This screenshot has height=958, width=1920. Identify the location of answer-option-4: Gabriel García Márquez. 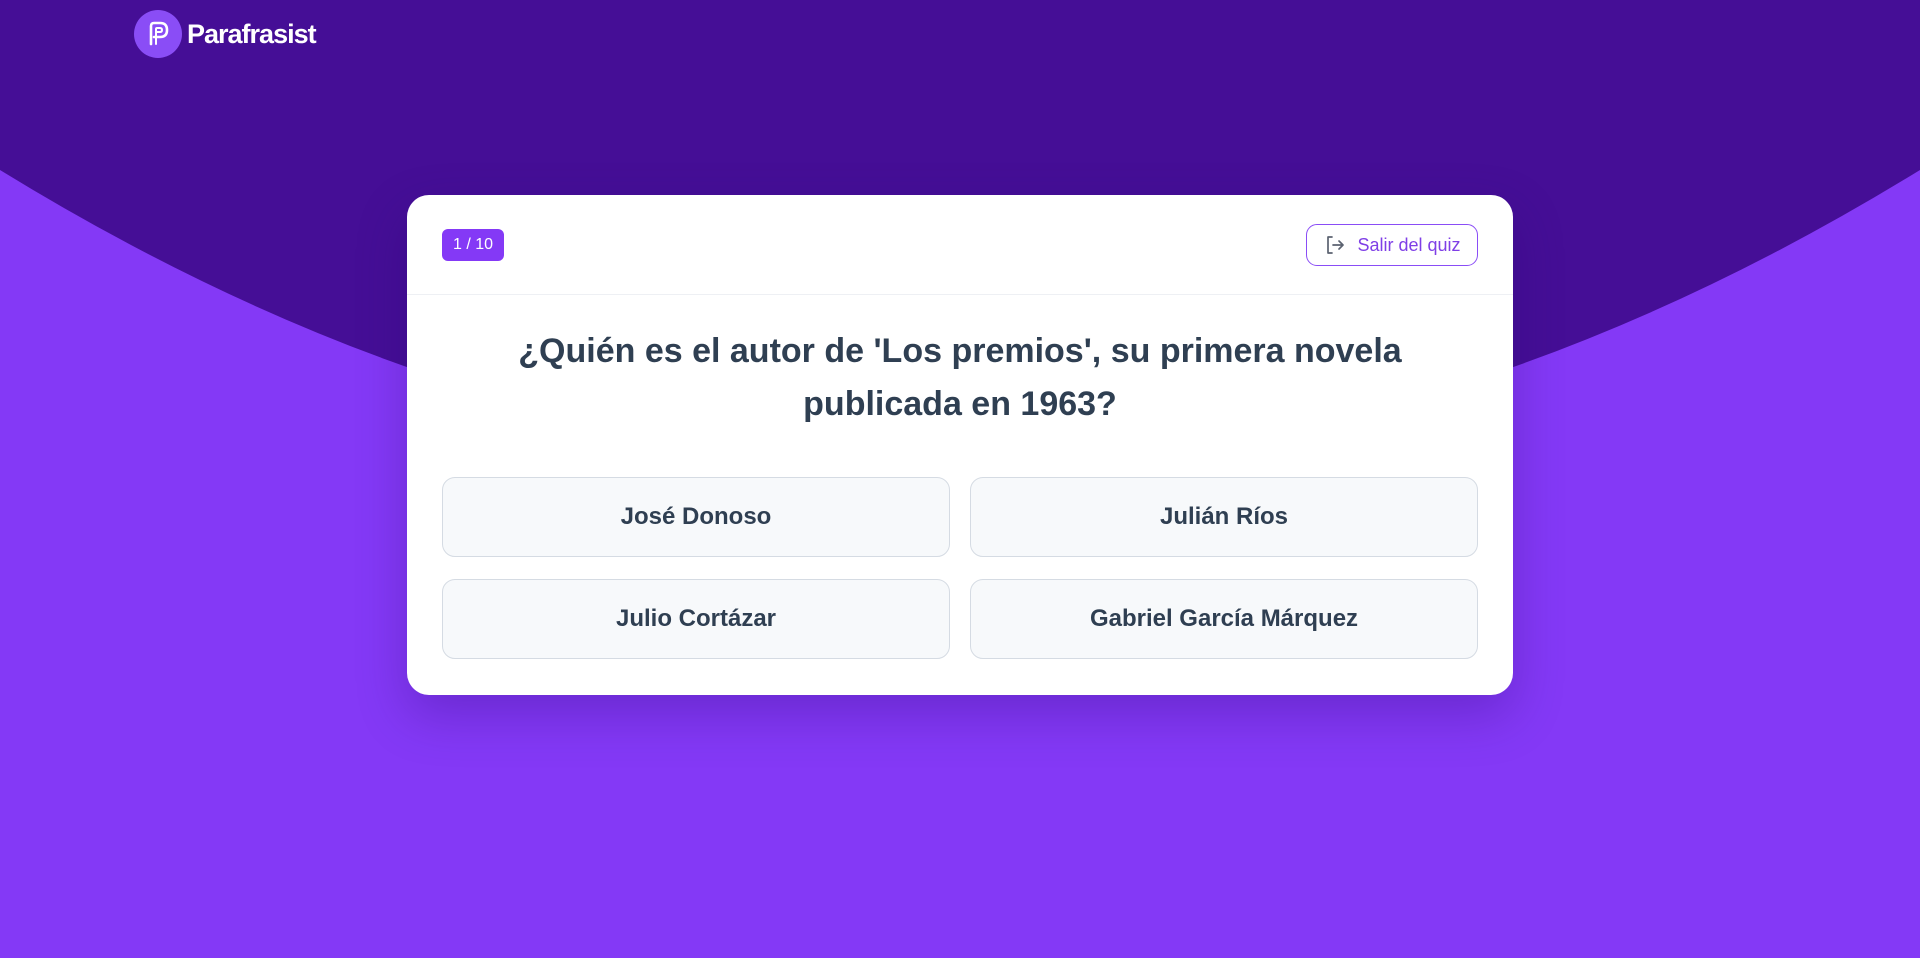
(1224, 619).